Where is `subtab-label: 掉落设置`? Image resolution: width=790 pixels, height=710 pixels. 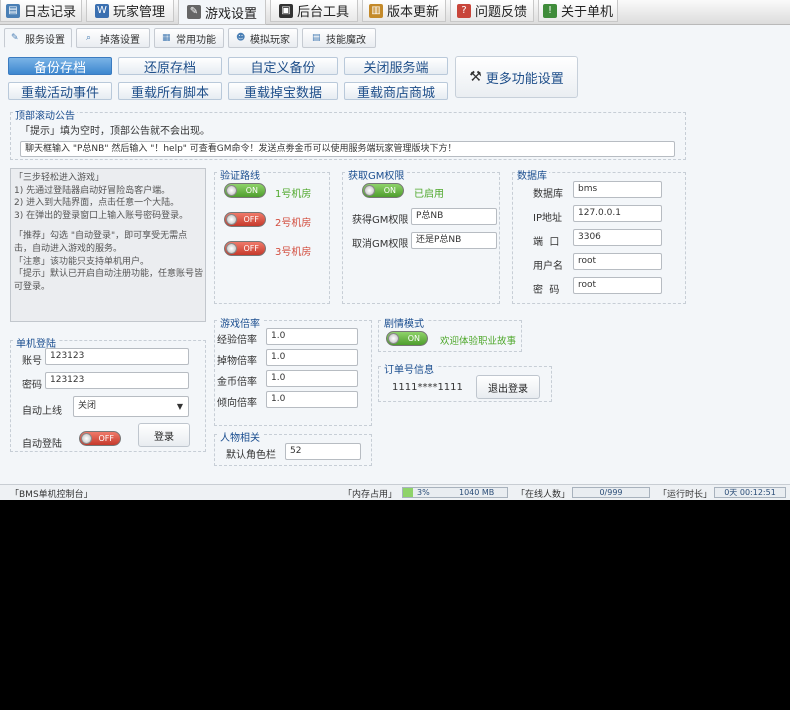
subtab-label: 掉落设置 is located at coordinates (120, 40).